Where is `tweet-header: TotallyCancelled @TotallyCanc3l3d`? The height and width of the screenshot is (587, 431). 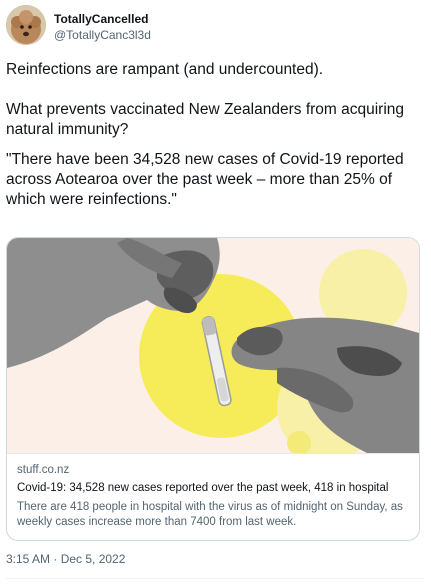
tweet-header: TotallyCancelled @TotallyCanc3l3d is located at coordinates (216, 26).